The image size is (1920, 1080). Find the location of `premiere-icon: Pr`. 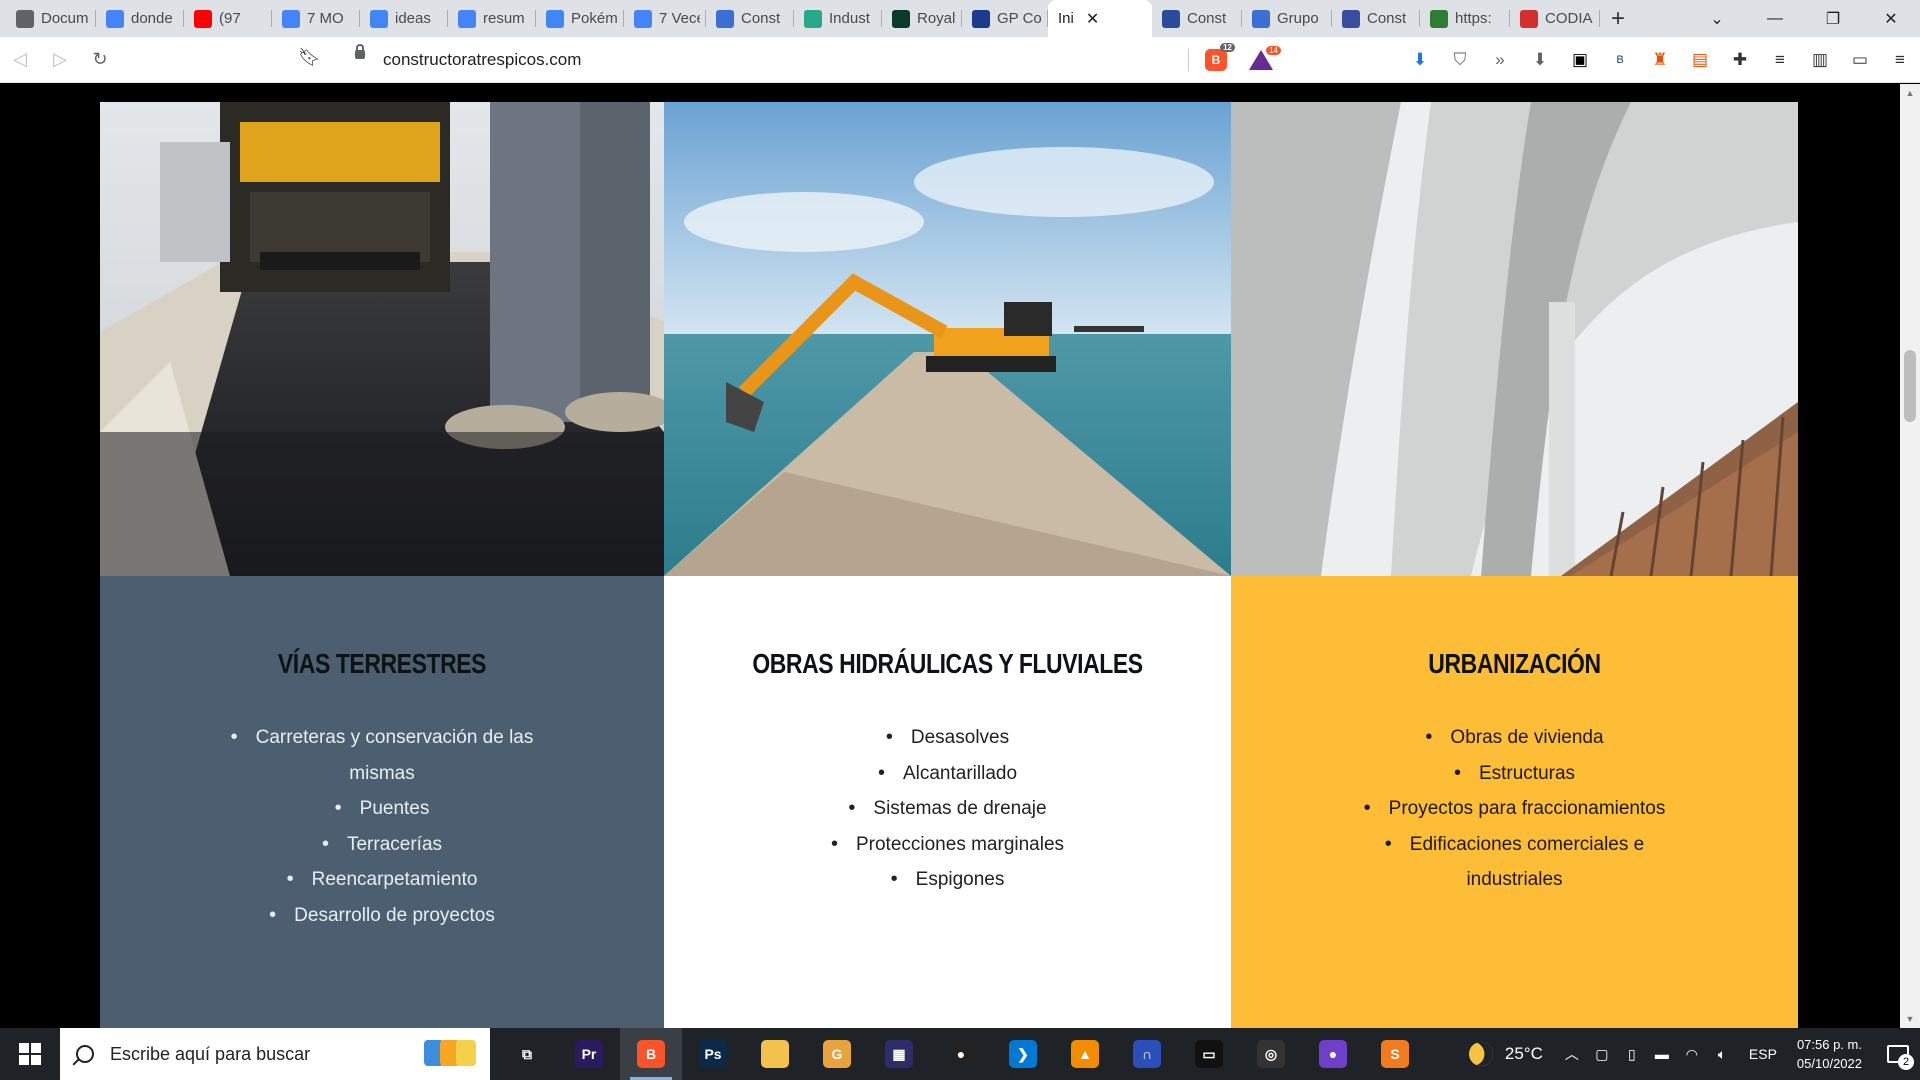

premiere-icon: Pr is located at coordinates (589, 1054).